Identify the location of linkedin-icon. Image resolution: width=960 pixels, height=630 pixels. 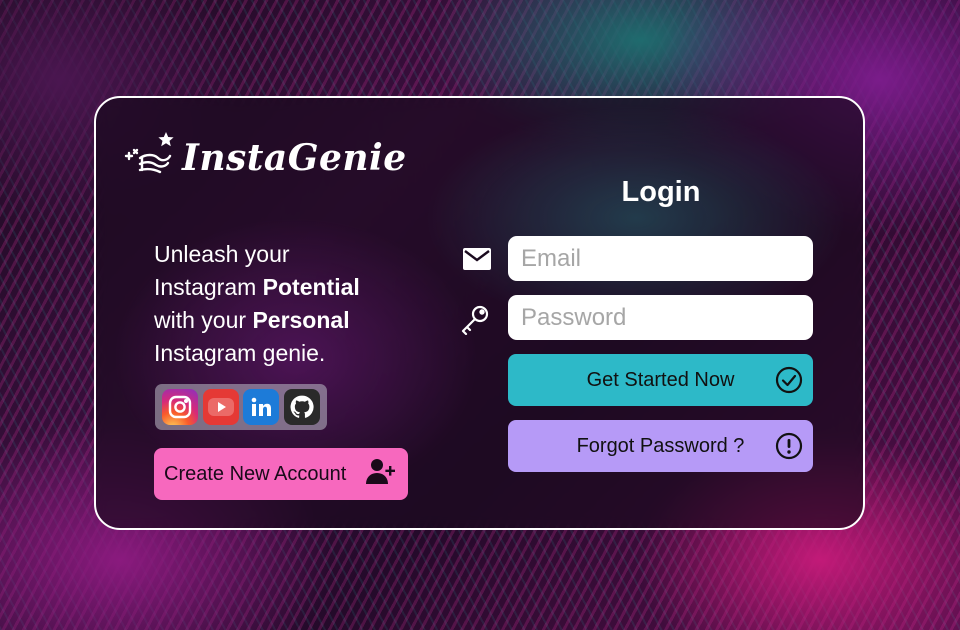
(261, 407).